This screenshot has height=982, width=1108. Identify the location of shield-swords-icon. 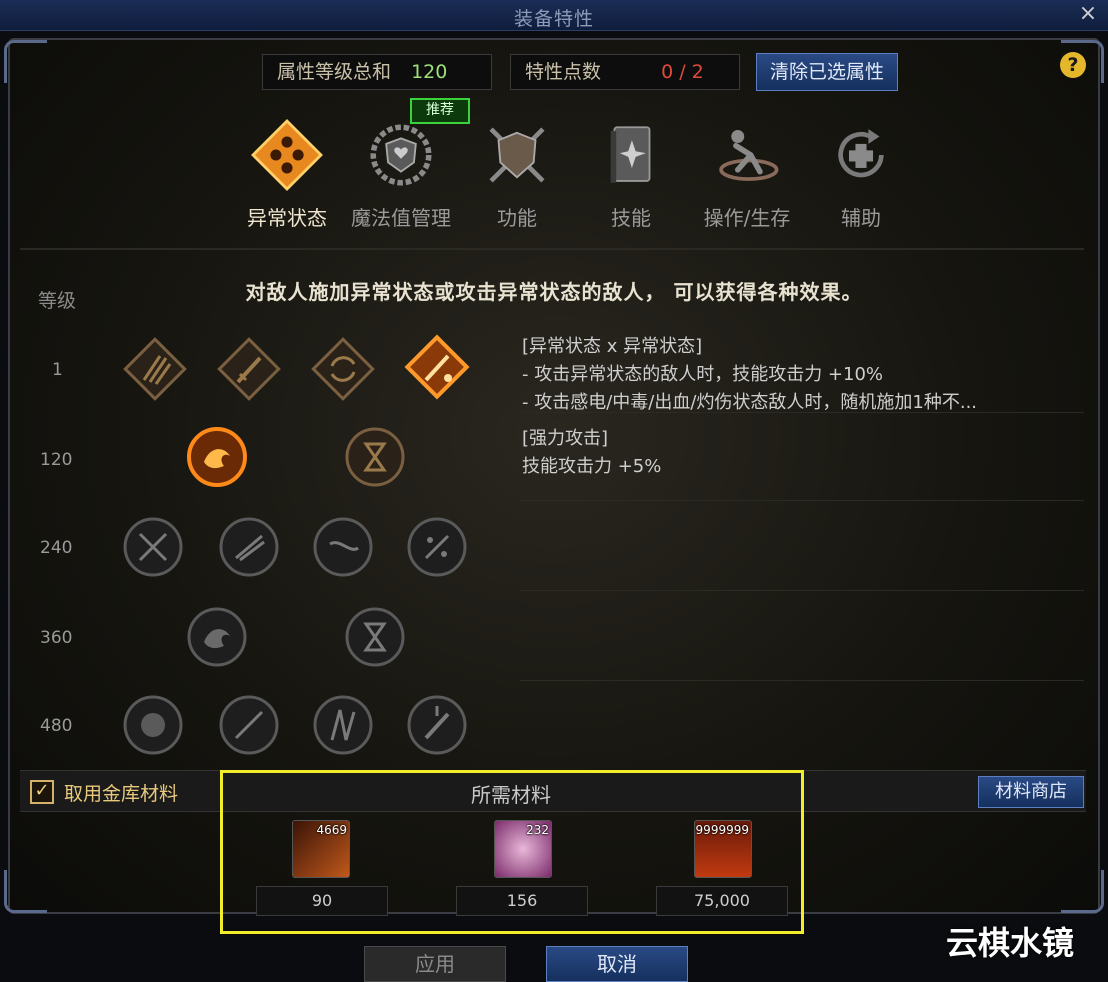
(517, 155).